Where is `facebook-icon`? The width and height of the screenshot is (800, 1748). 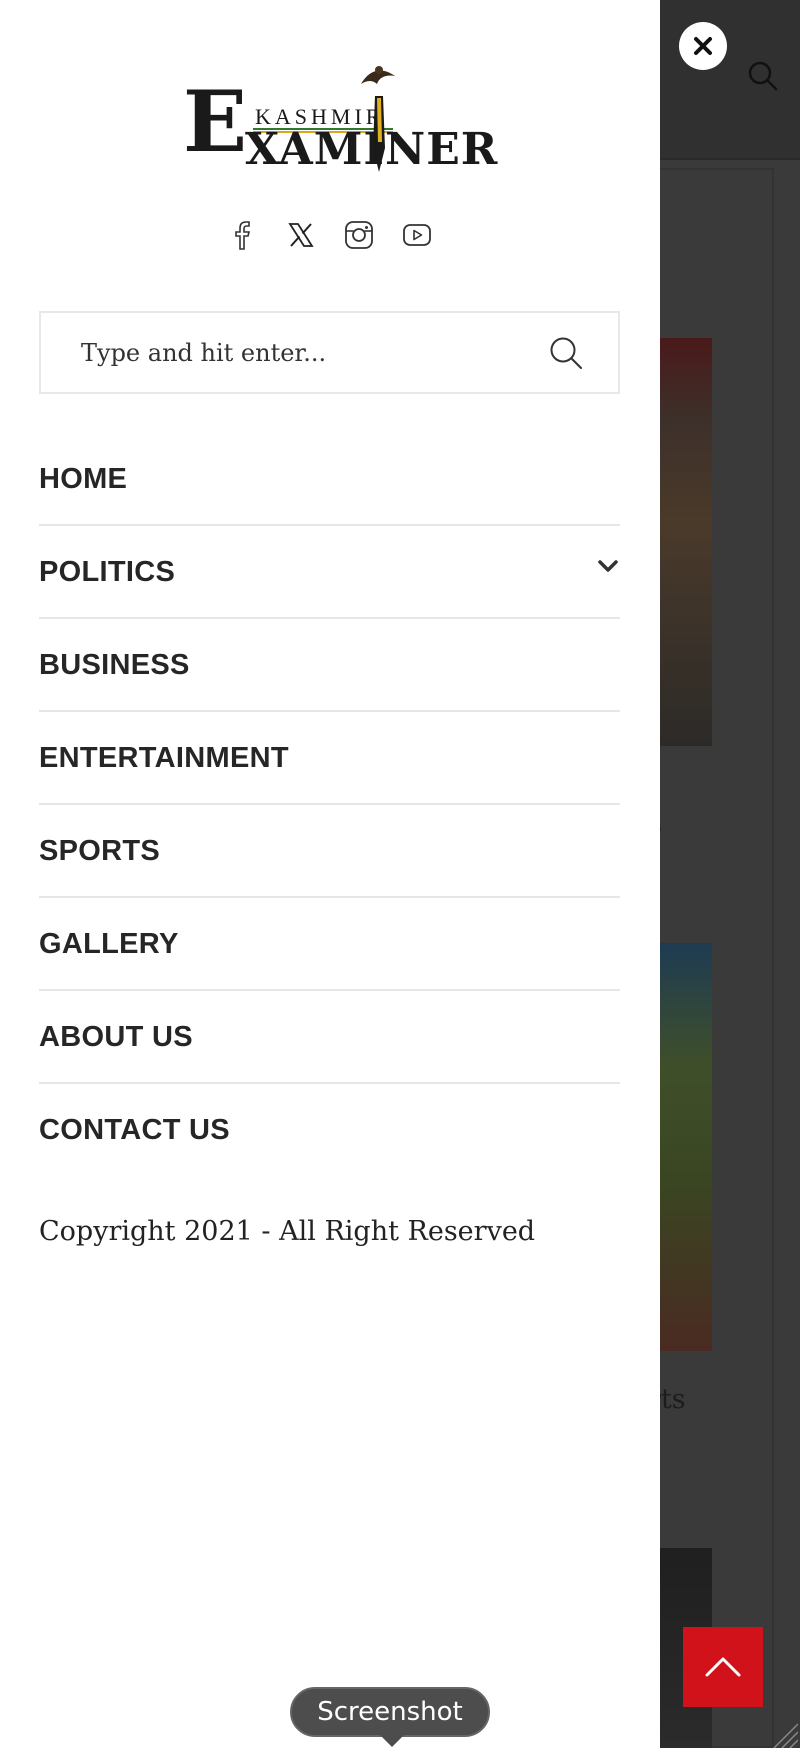
facebook-icon is located at coordinates (243, 235).